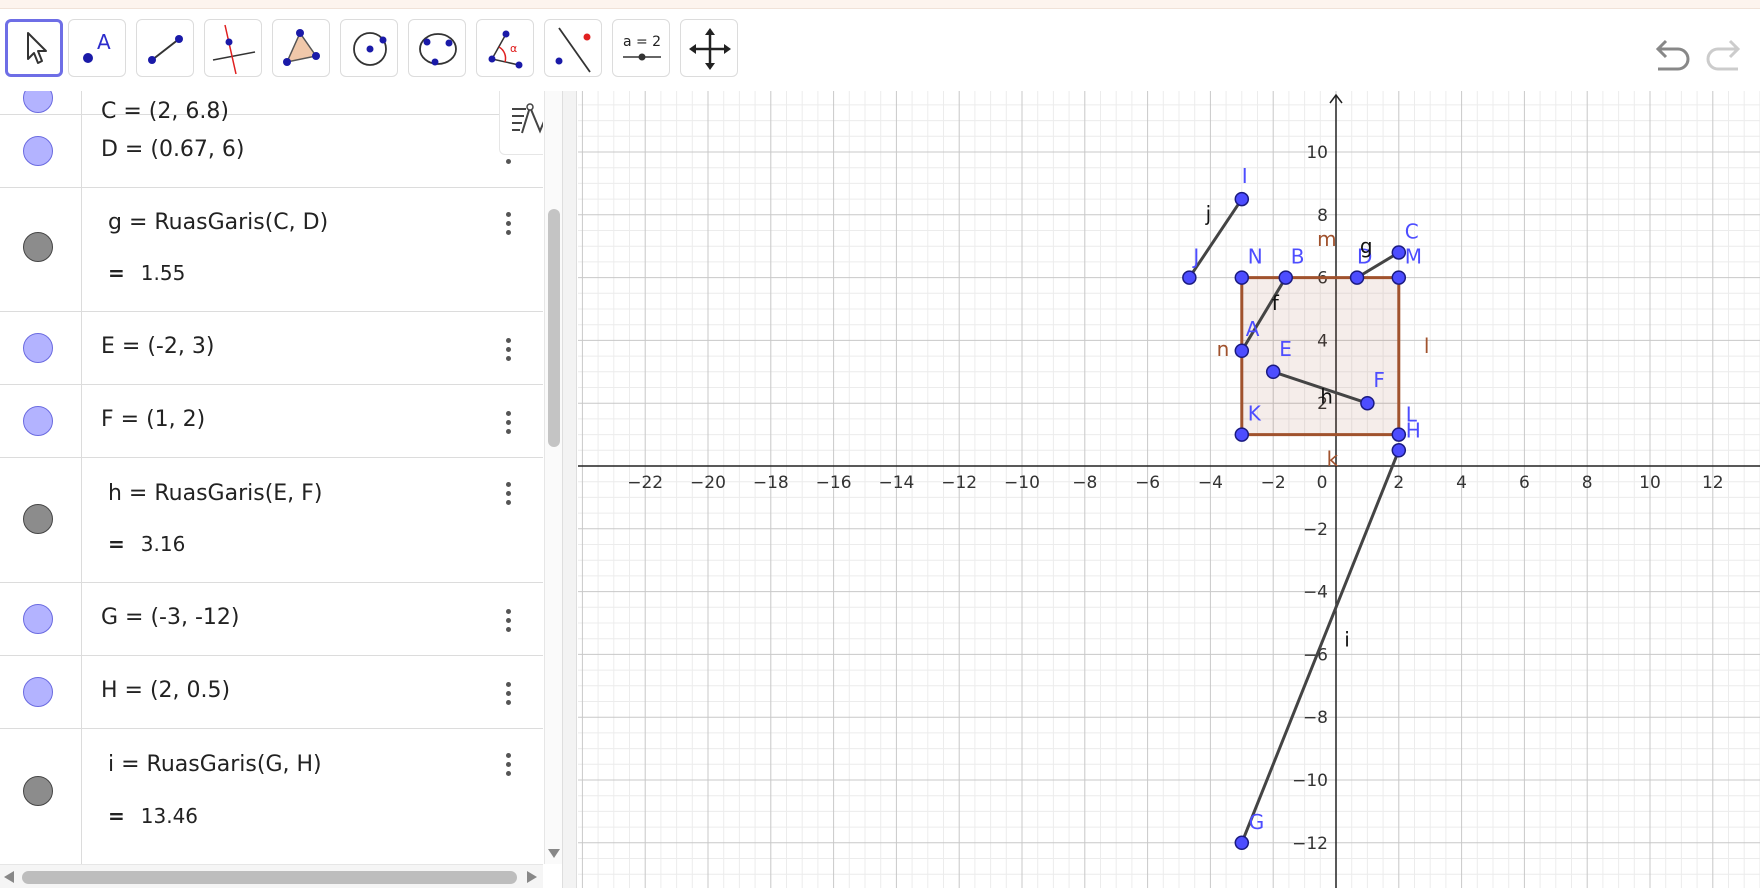 Image resolution: width=1760 pixels, height=888 pixels. I want to click on scroll-left-icon, so click(9, 877).